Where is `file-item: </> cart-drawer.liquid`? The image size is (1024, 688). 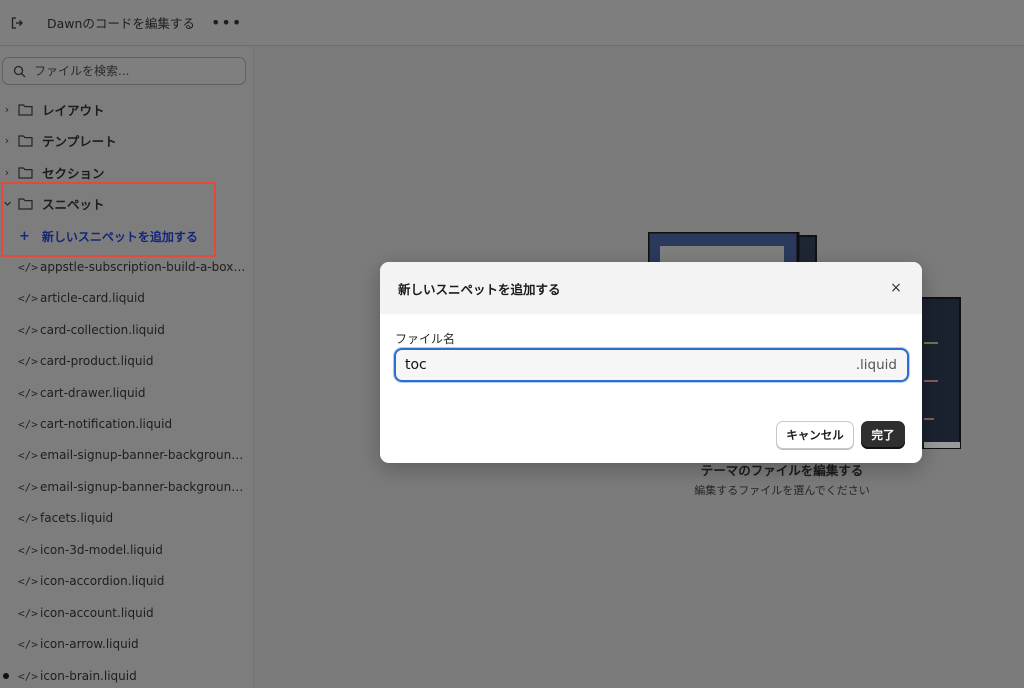 file-item: </> cart-drawer.liquid is located at coordinates (127, 393).